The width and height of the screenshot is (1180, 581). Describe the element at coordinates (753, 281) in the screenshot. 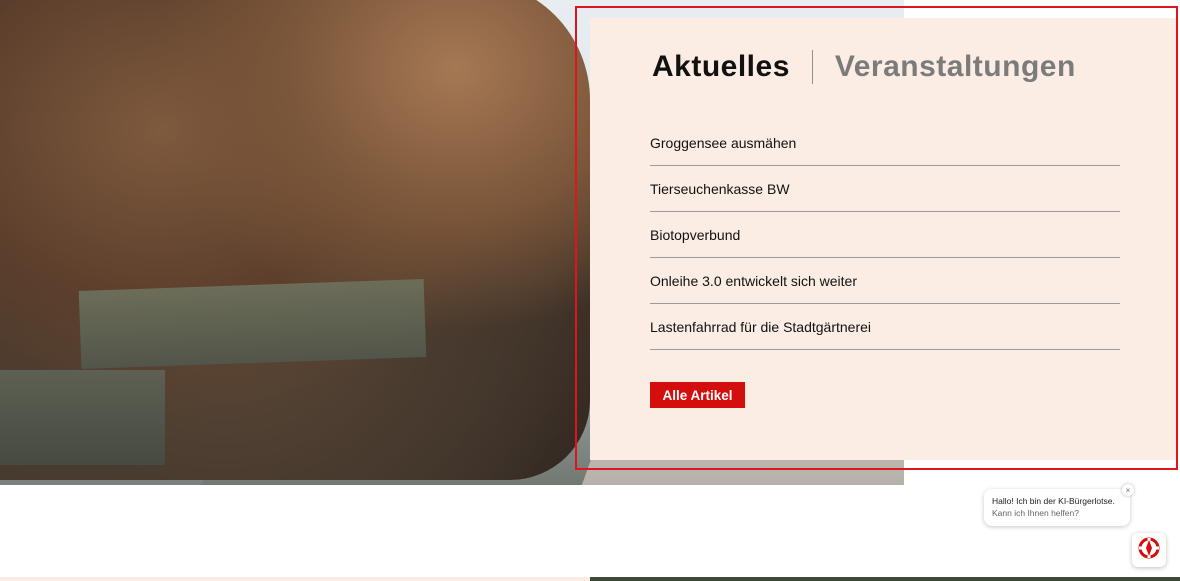

I see `news-item-title: Onleihe 3.0 entwickelt sich weiter` at that location.